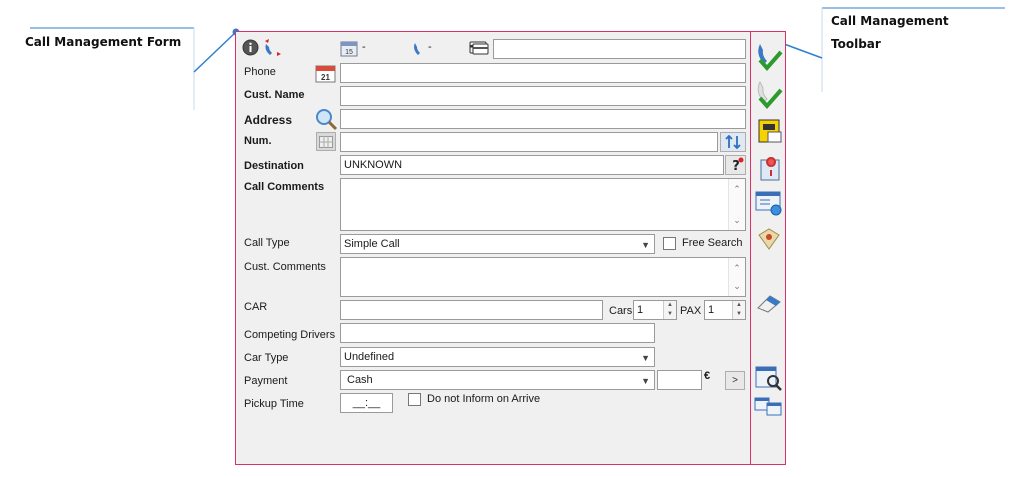  What do you see at coordinates (669, 243) in the screenshot?
I see `free-search-checkbox` at bounding box center [669, 243].